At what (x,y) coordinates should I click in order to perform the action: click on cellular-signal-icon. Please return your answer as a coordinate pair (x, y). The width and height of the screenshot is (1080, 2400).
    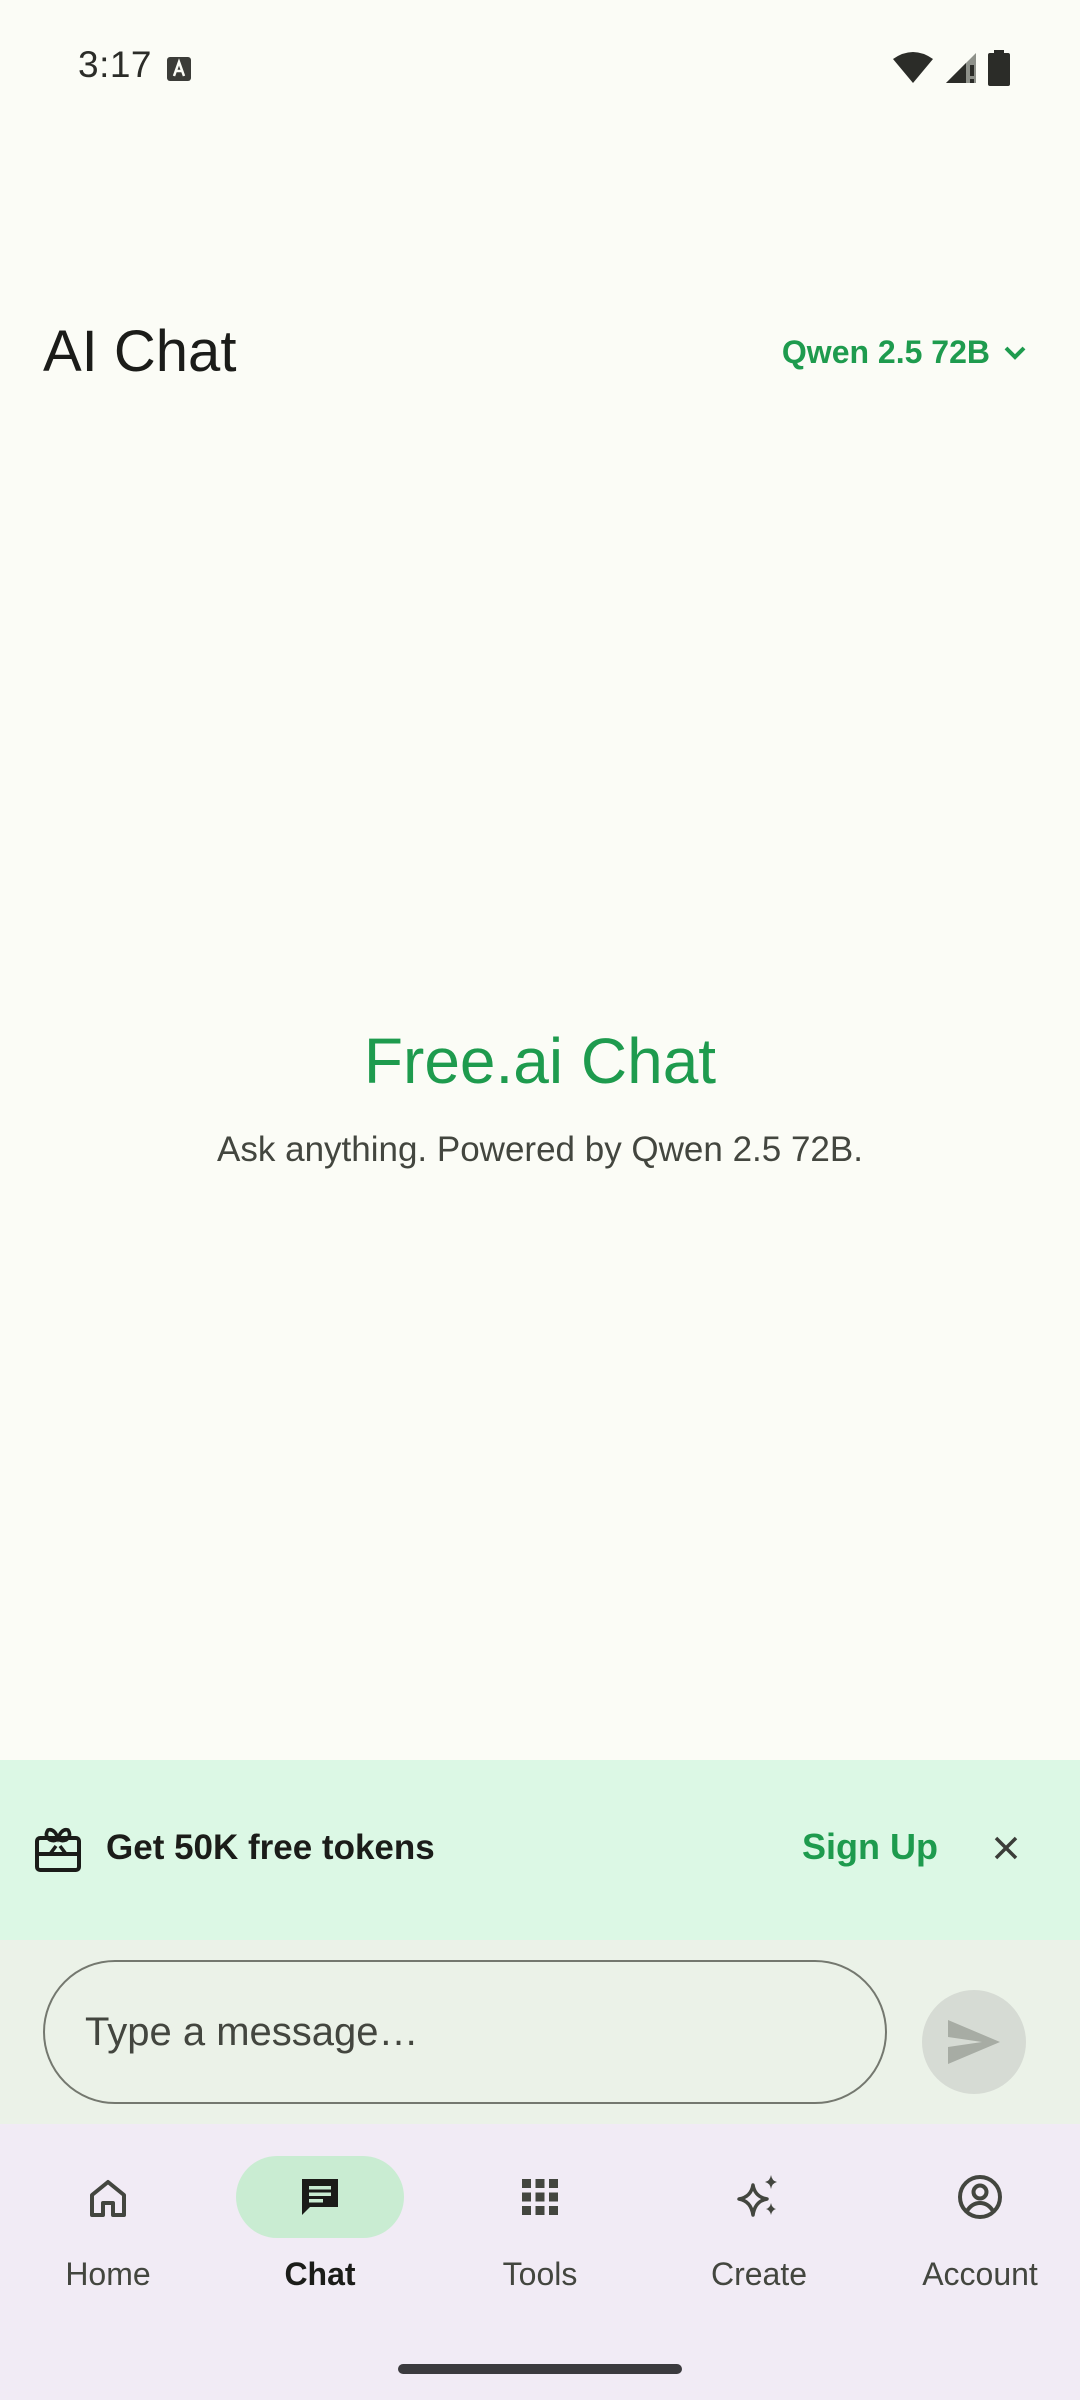
    Looking at the image, I should click on (961, 68).